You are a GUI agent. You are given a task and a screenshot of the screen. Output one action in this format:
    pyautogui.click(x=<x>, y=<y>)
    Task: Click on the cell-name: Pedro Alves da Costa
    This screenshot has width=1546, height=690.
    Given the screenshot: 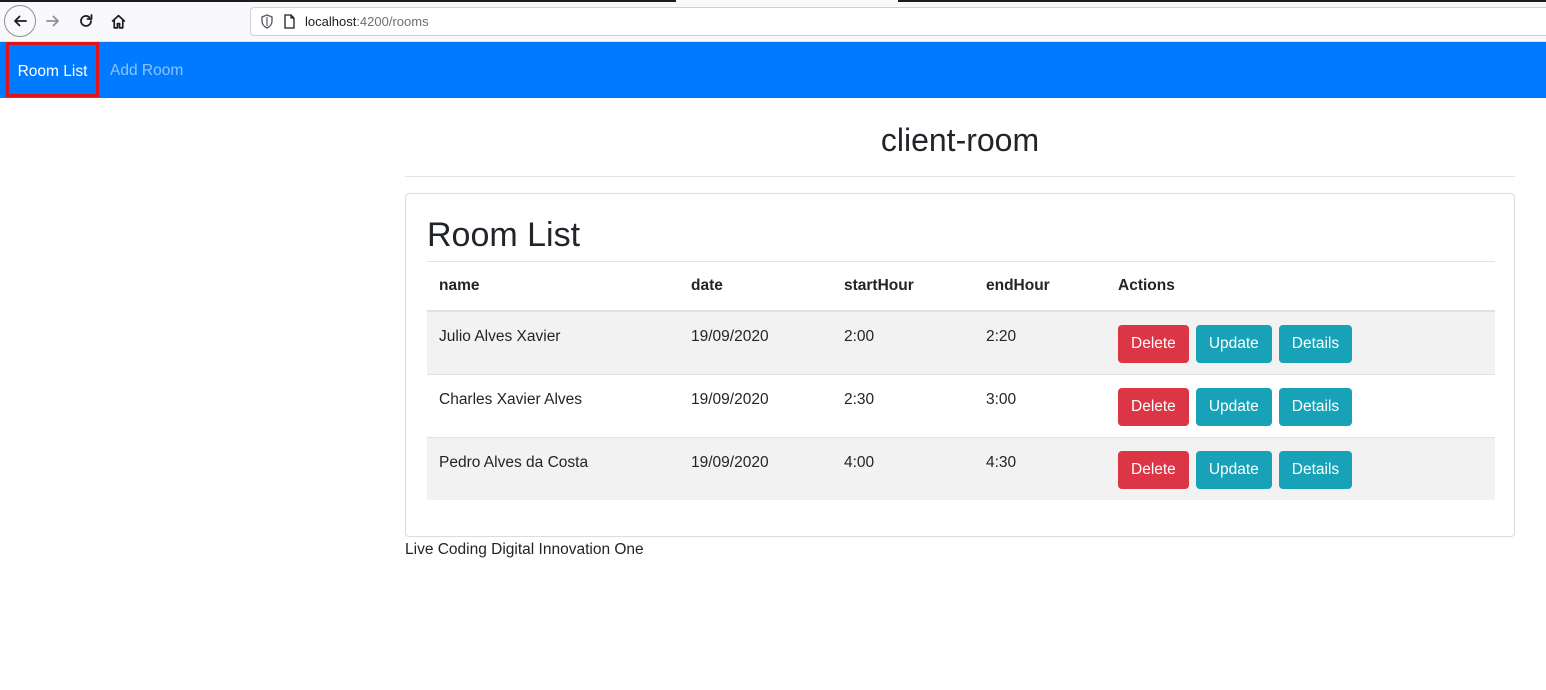 What is the action you would take?
    pyautogui.click(x=514, y=462)
    